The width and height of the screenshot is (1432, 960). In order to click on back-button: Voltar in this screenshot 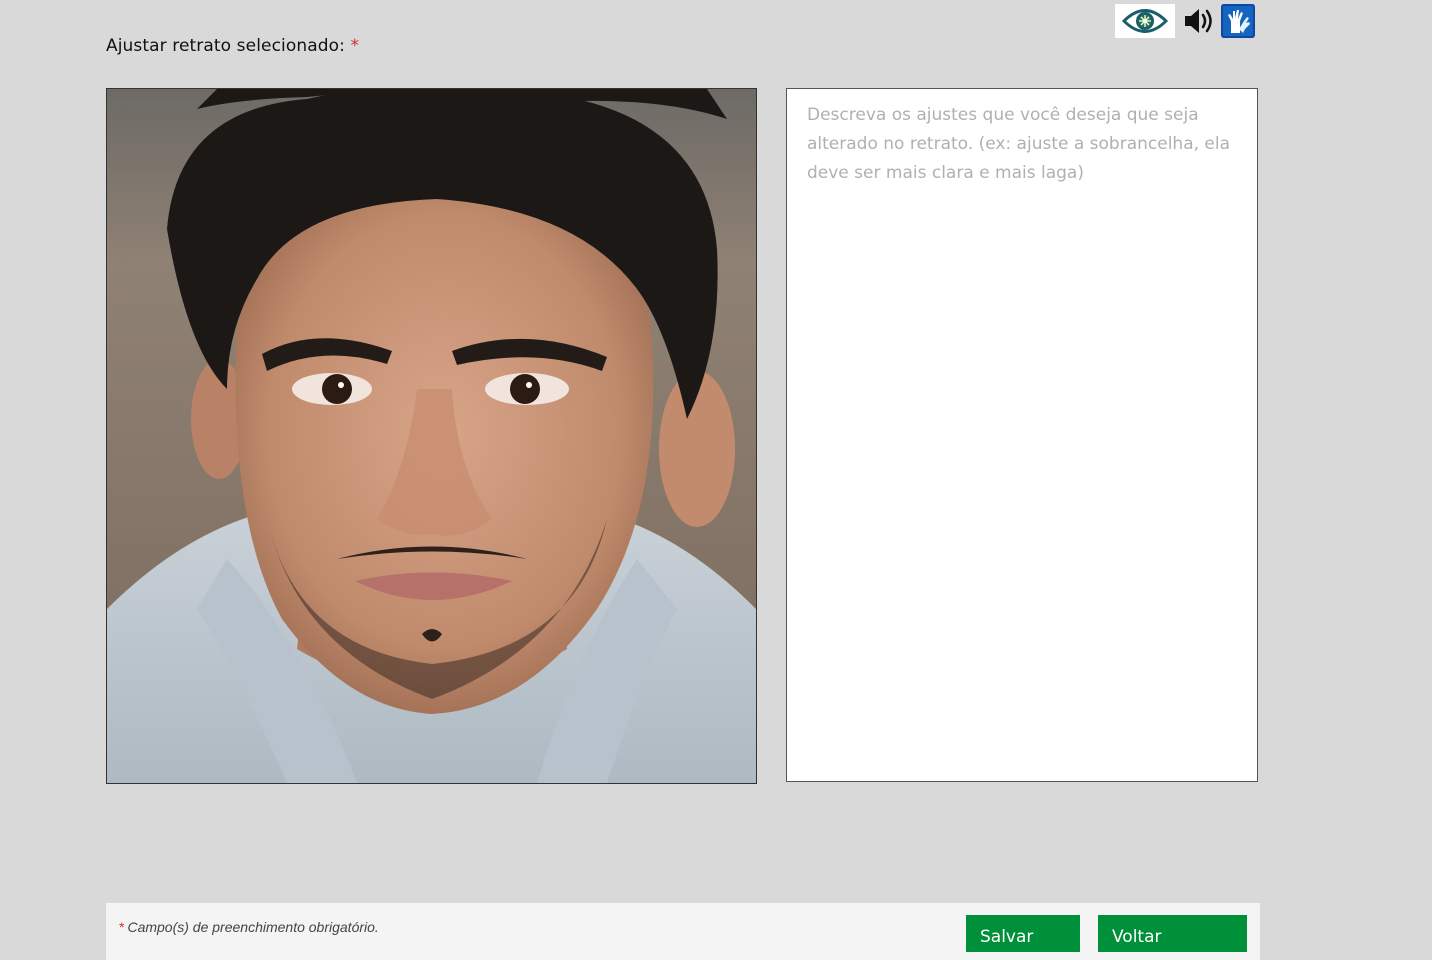, I will do `click(1172, 933)`.